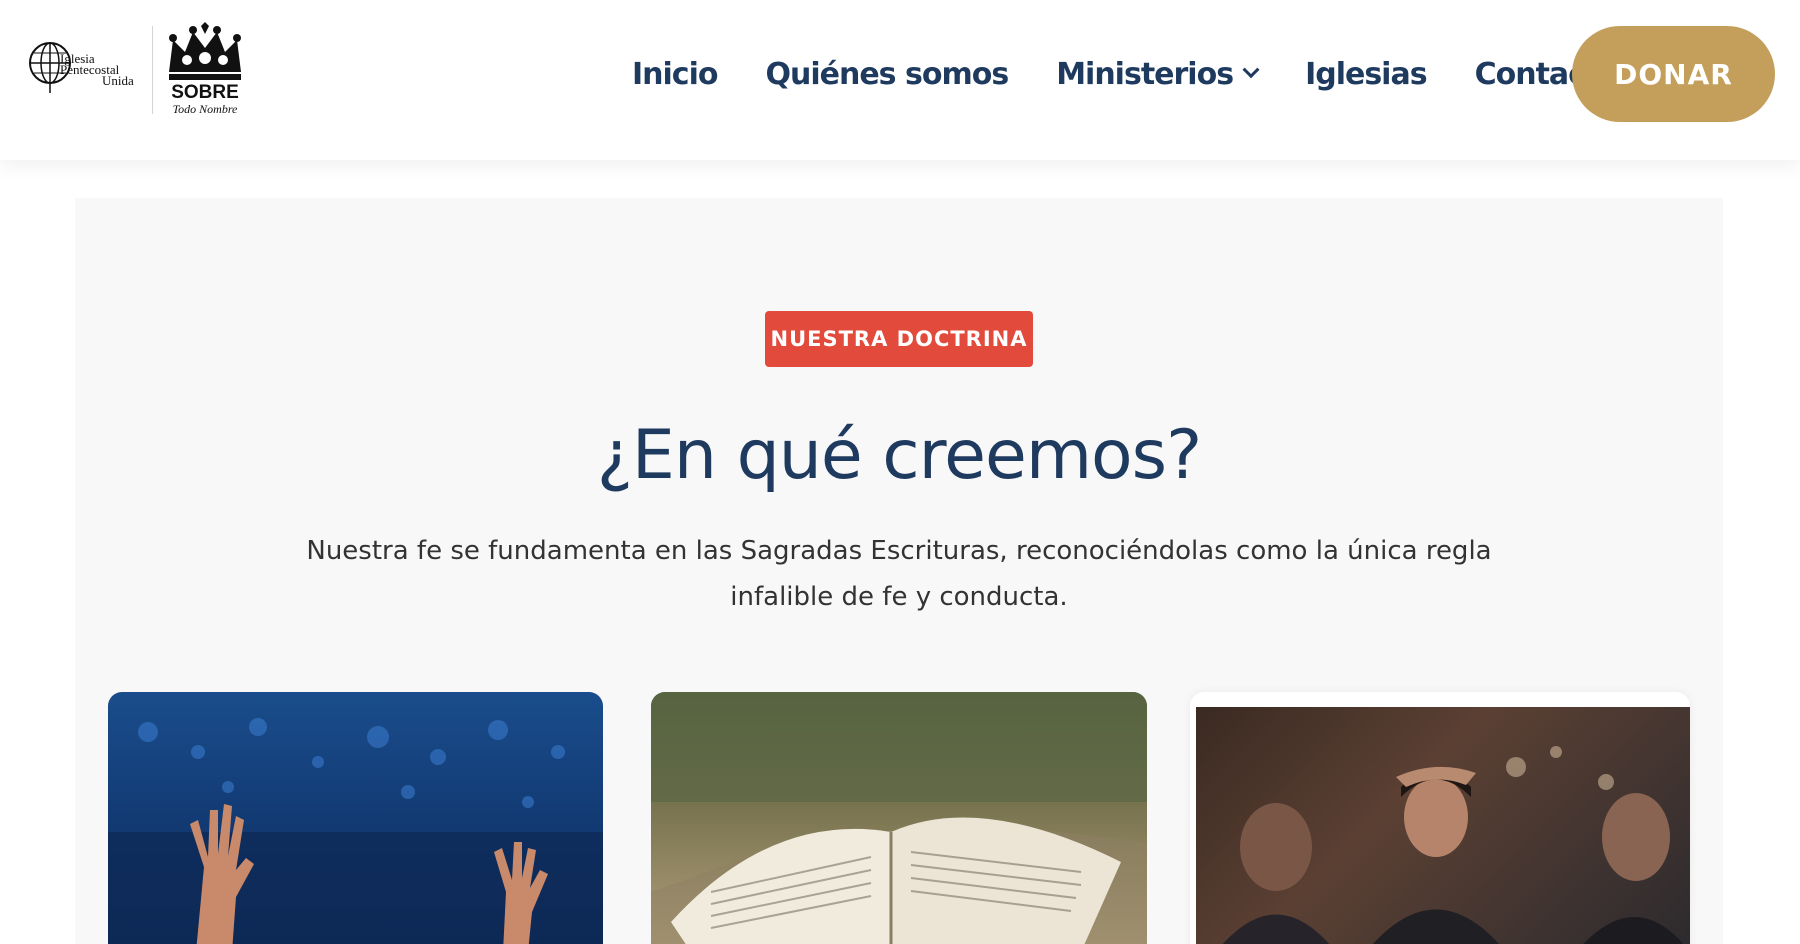  Describe the element at coordinates (355, 831) in the screenshot. I see `worship-hands-image` at that location.